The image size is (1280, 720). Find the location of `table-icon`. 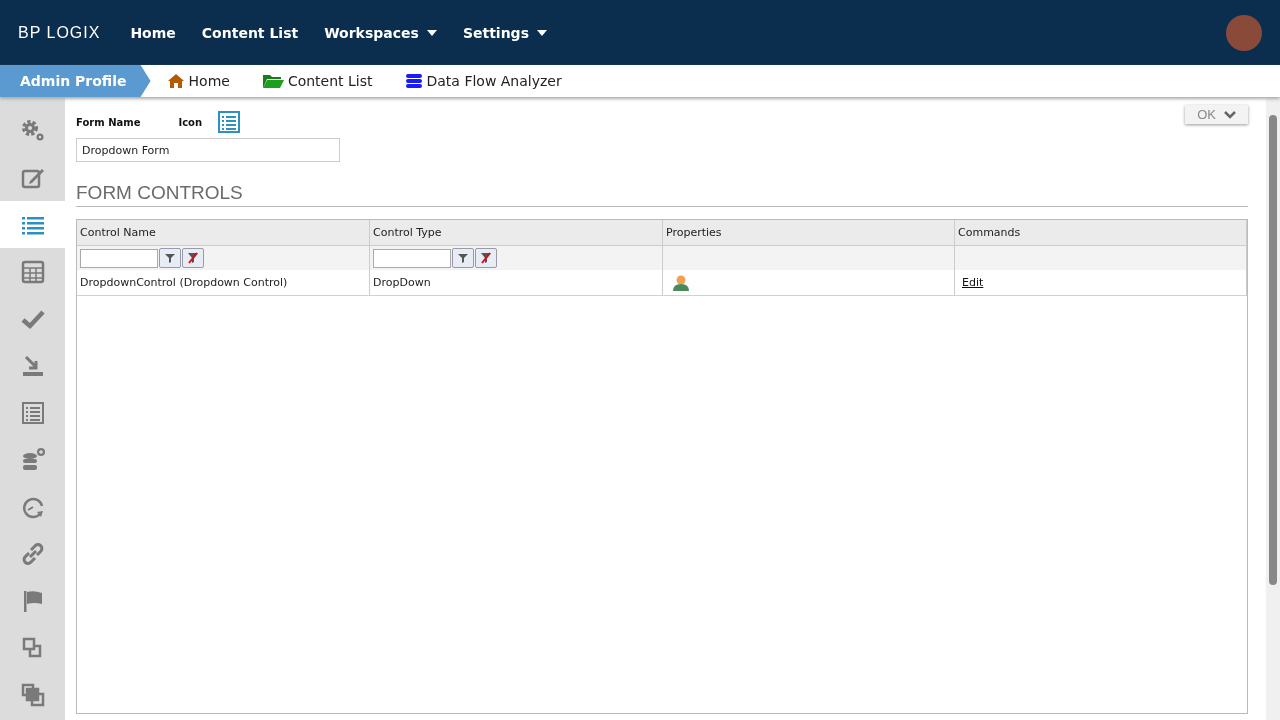

table-icon is located at coordinates (32, 271).